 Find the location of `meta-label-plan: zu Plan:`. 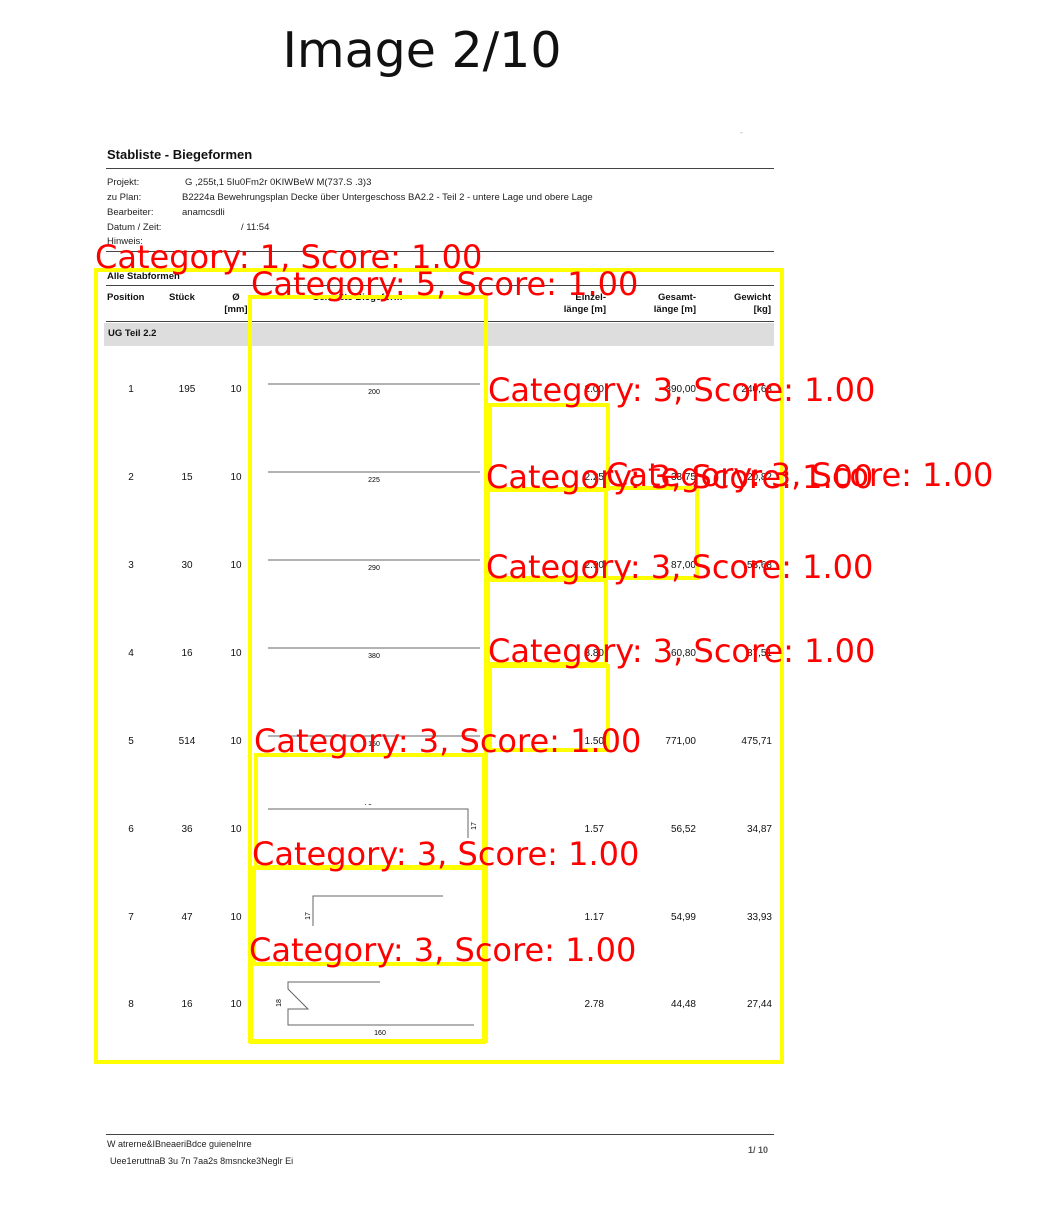

meta-label-plan: zu Plan: is located at coordinates (124, 197).